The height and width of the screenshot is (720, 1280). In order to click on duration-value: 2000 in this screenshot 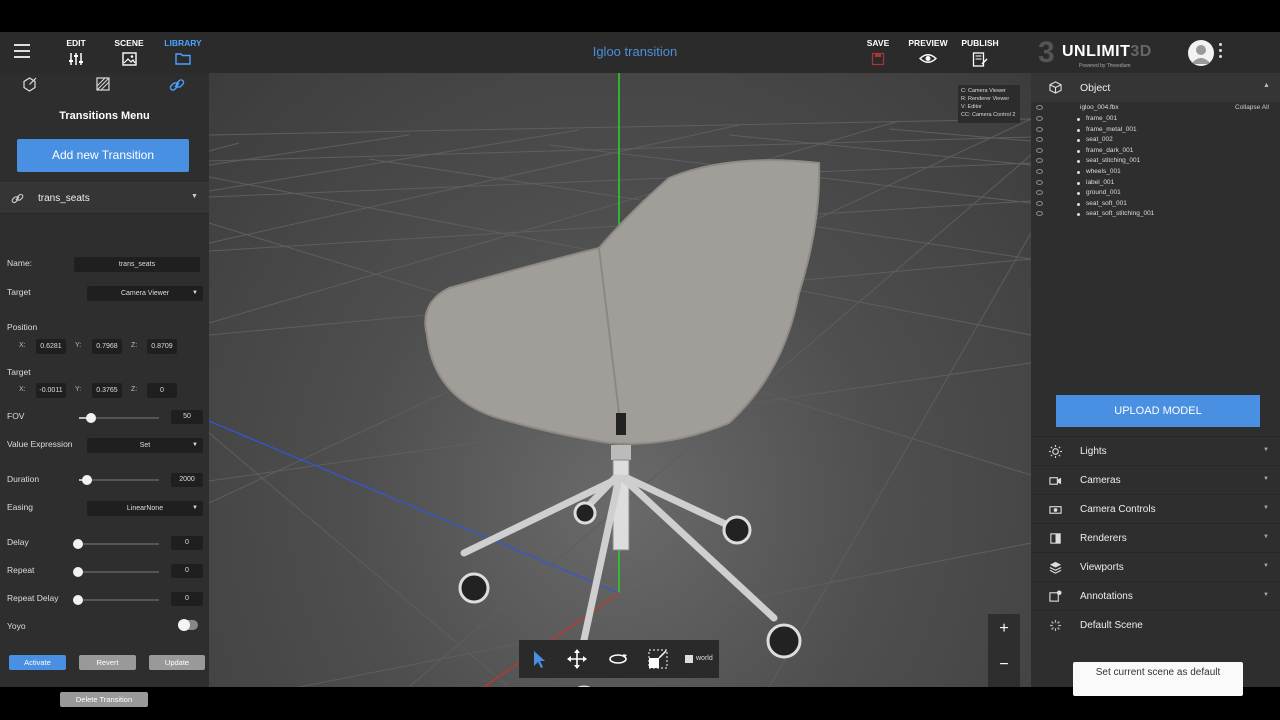, I will do `click(187, 480)`.